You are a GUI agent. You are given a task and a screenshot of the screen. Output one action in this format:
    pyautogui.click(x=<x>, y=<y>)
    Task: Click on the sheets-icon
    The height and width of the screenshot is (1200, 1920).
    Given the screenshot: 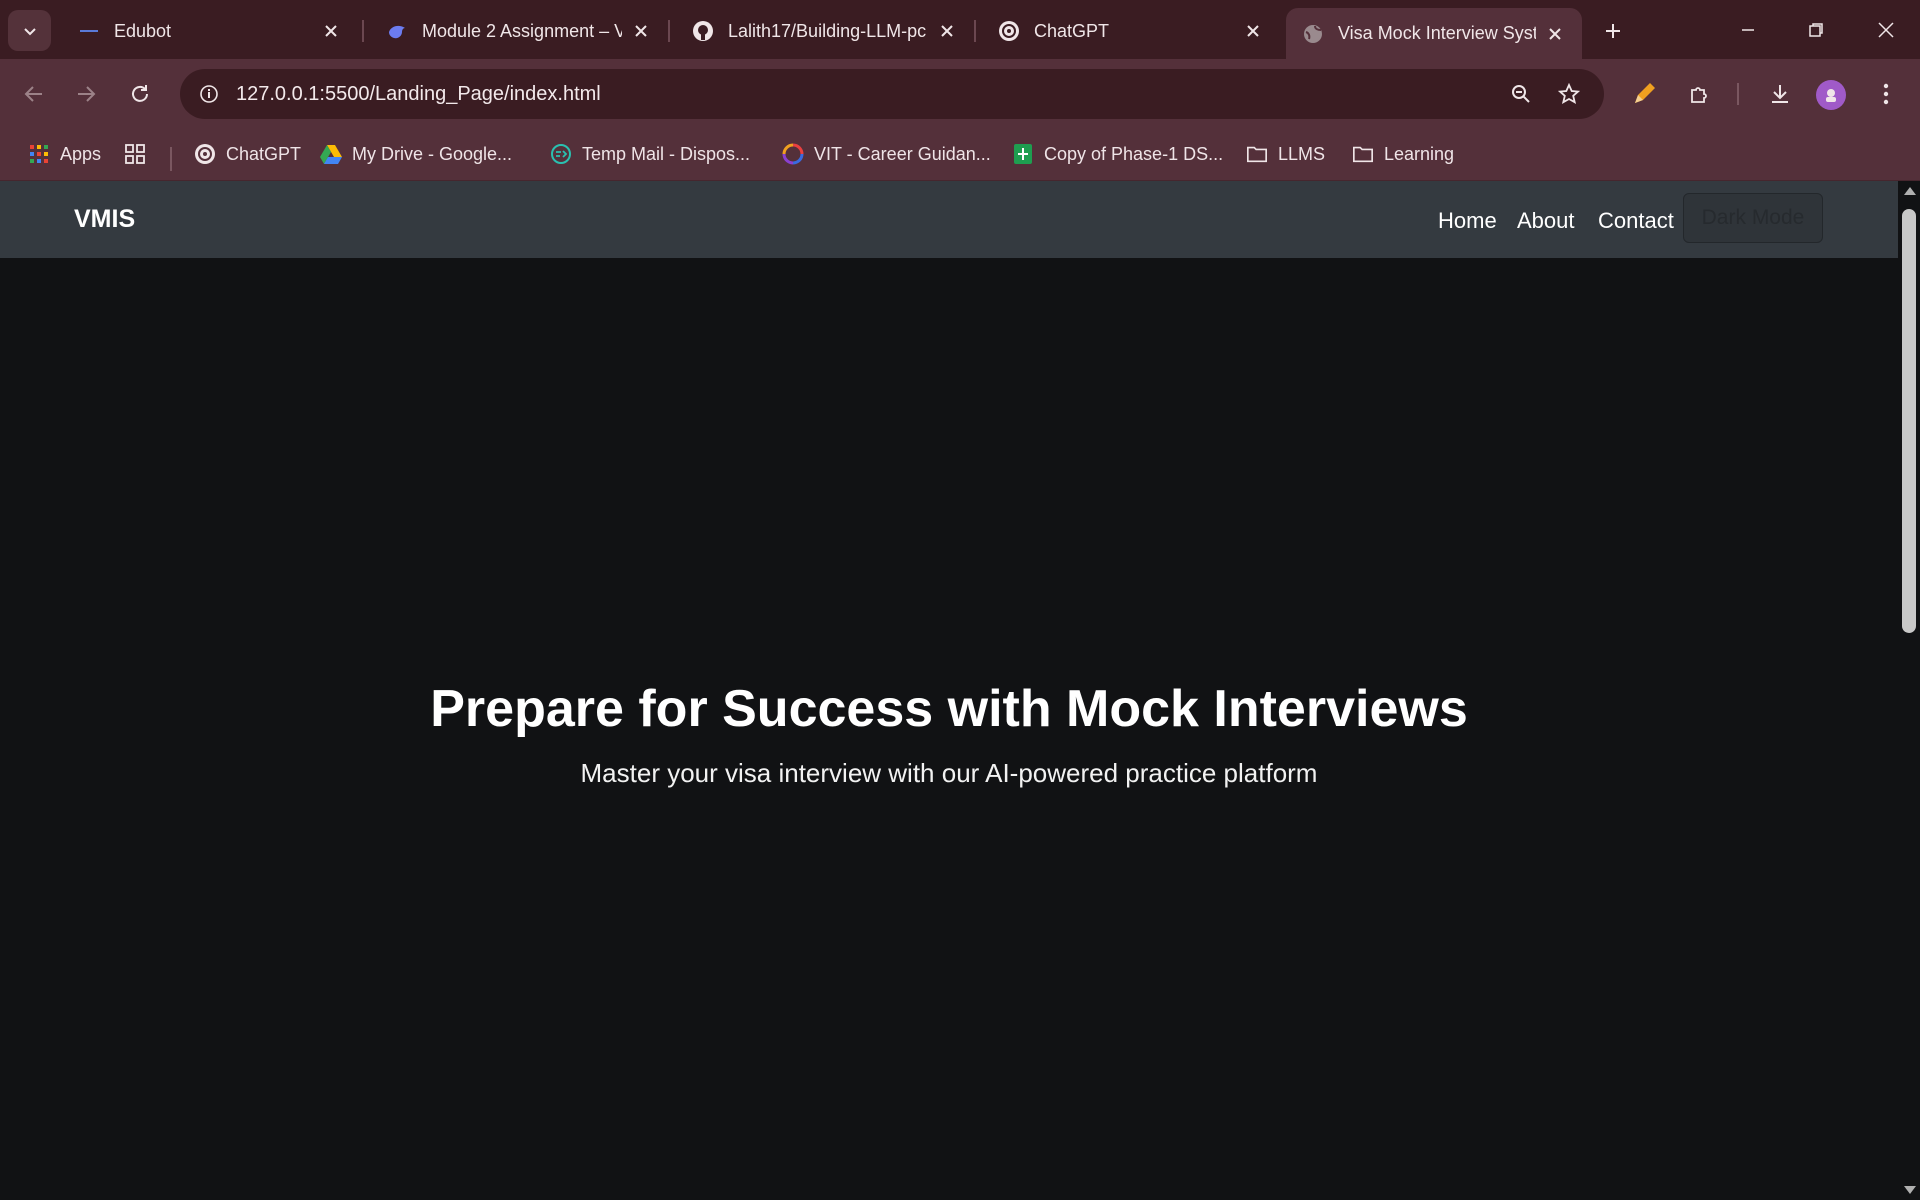 What is the action you would take?
    pyautogui.click(x=1023, y=154)
    